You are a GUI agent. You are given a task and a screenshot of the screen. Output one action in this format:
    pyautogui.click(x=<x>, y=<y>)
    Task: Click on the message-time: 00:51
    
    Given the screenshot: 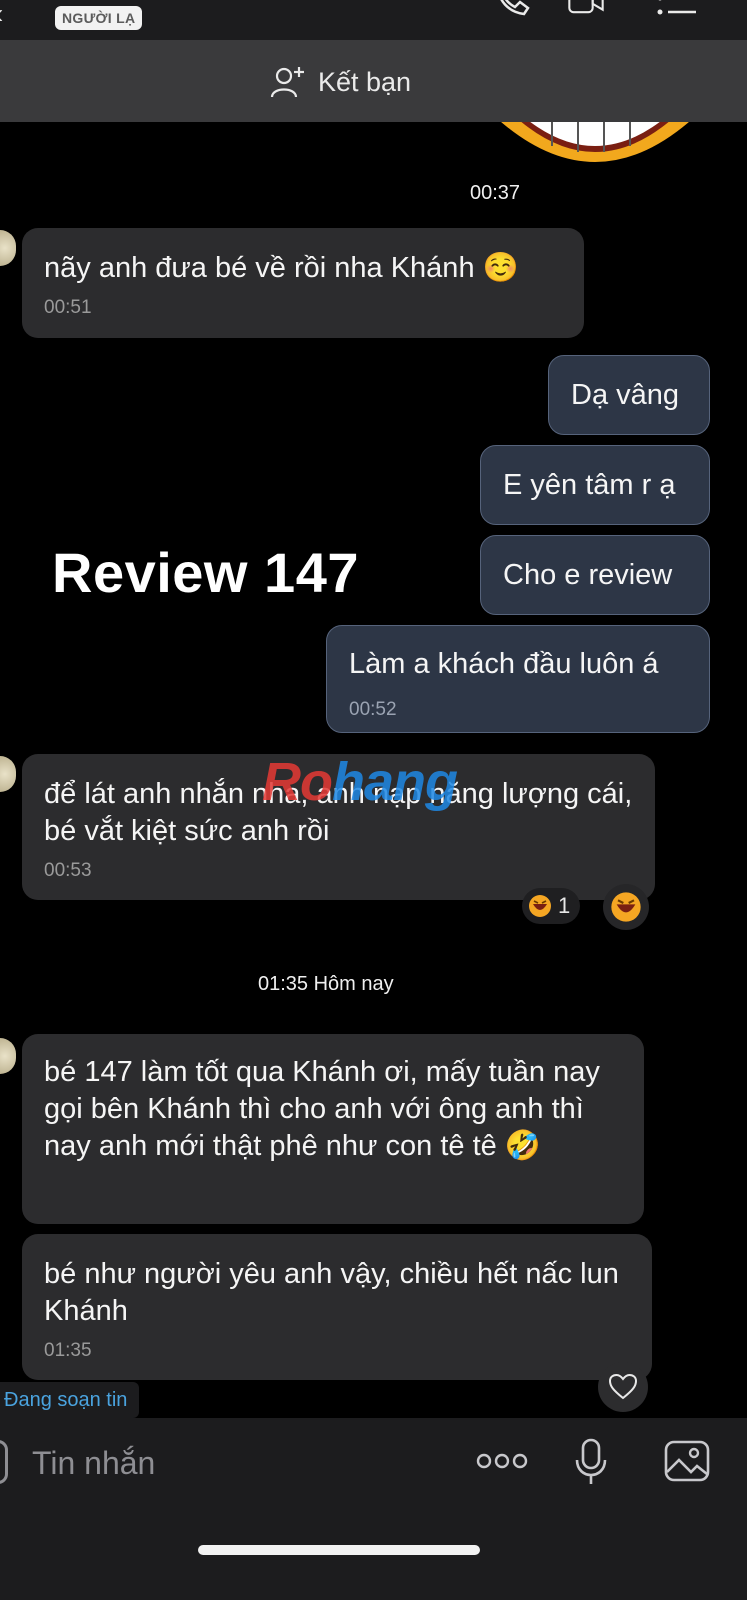 What is the action you would take?
    pyautogui.click(x=68, y=307)
    